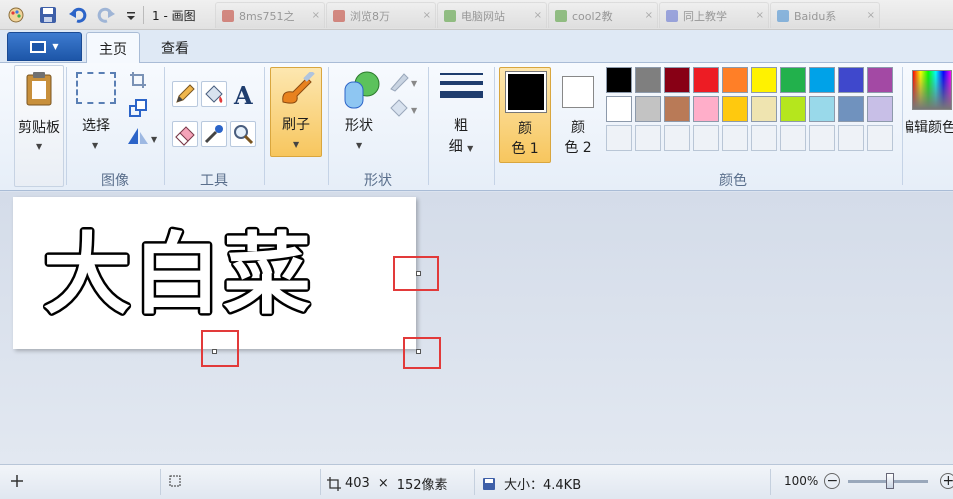  What do you see at coordinates (946, 481) in the screenshot?
I see `zoom-in-button: +` at bounding box center [946, 481].